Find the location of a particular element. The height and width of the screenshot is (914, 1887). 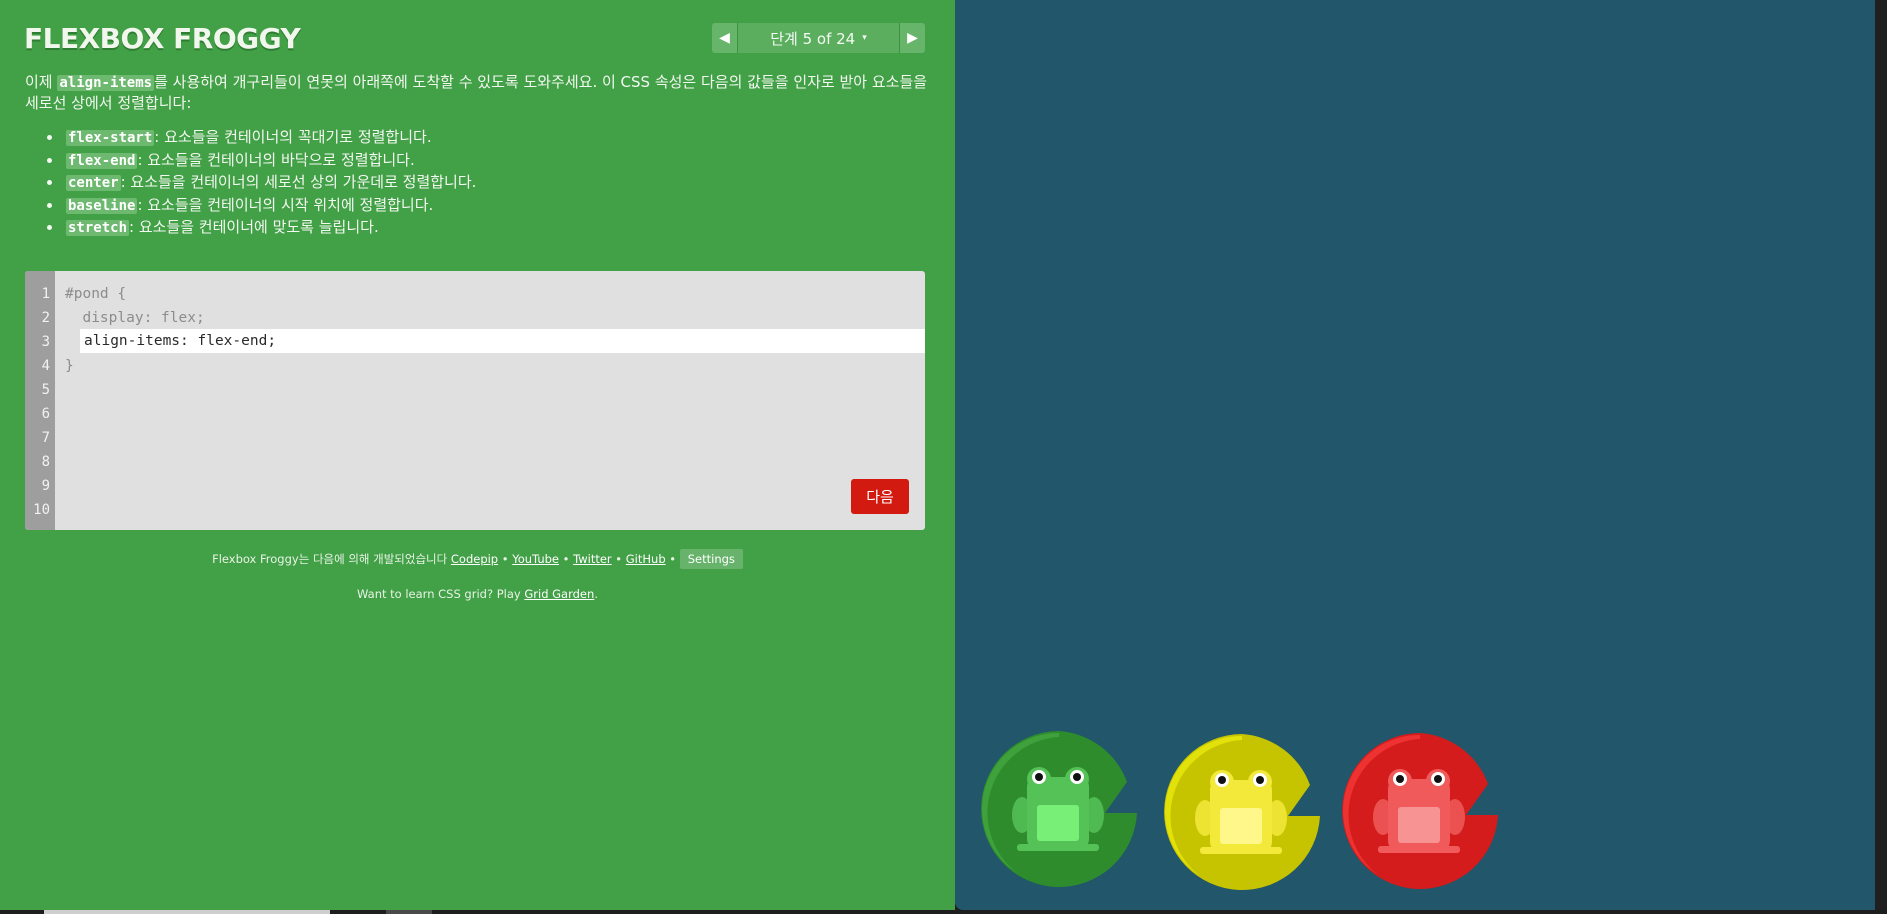

value-desc: : 요소들을 컨테이너에 맞도록 늘립니다. is located at coordinates (254, 227).